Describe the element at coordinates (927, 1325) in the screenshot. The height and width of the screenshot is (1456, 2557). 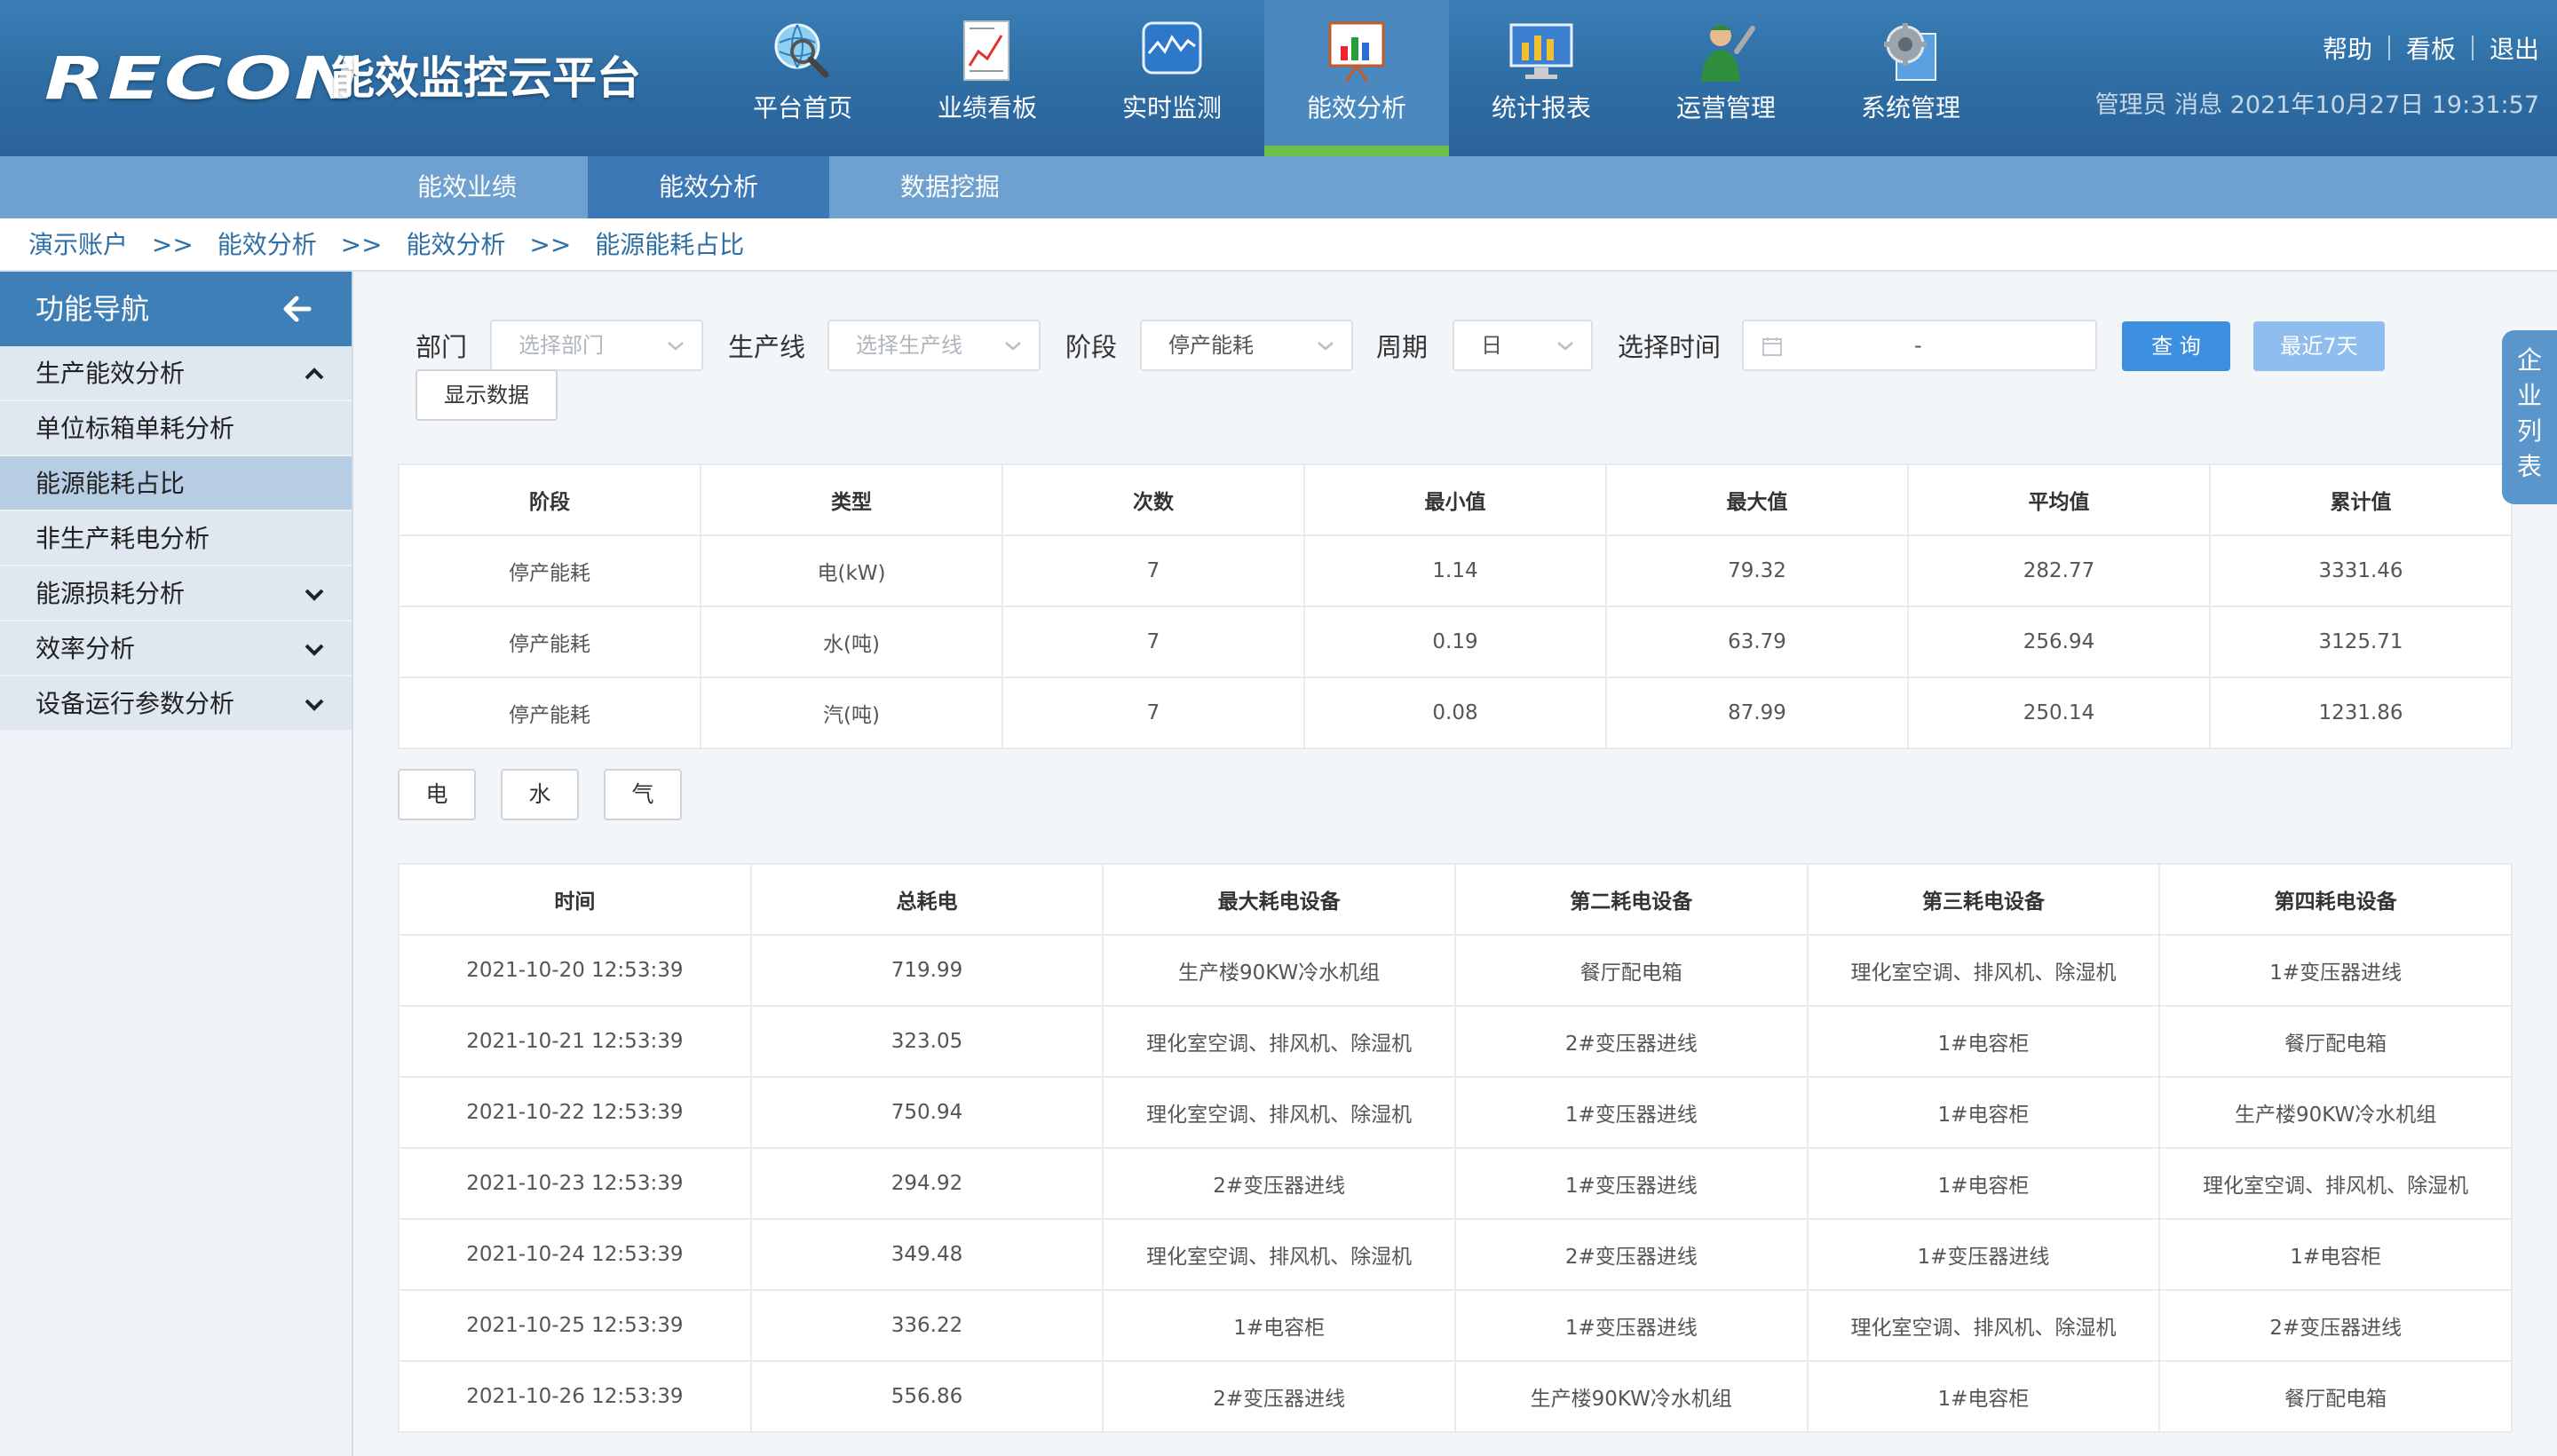
I see `table-cell: 336.22` at that location.